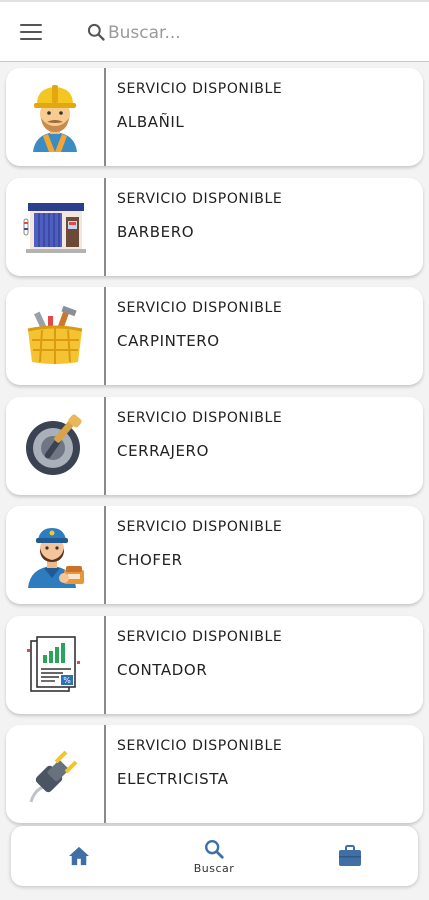 This screenshot has width=429, height=900. Describe the element at coordinates (55, 117) in the screenshot. I see `construction-worker-icon` at that location.